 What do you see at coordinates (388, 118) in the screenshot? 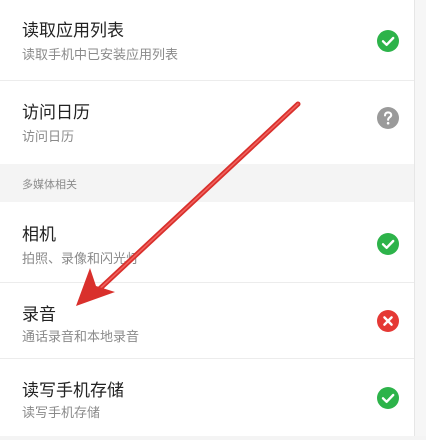
I see `question-circle-icon` at bounding box center [388, 118].